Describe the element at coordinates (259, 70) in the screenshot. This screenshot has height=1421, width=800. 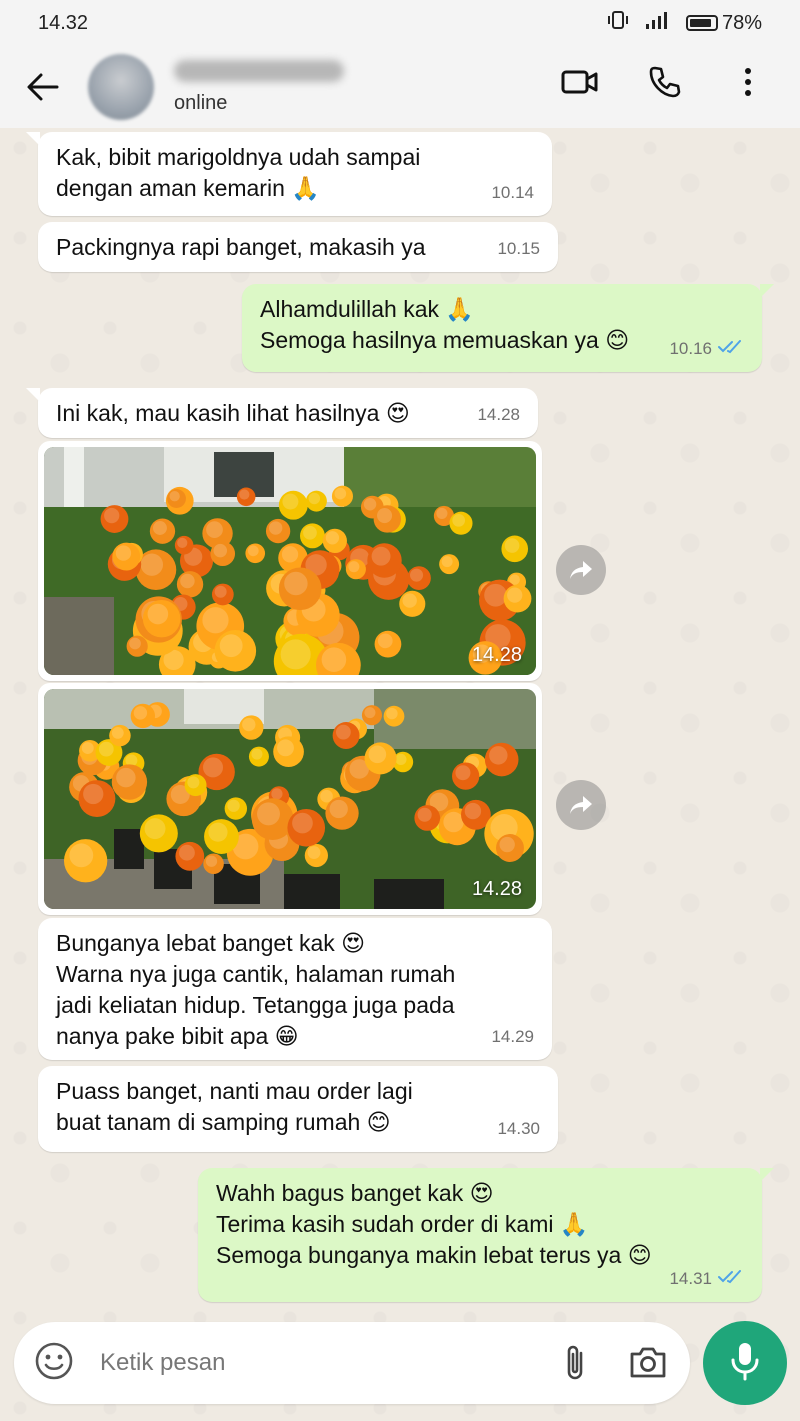
I see `contact-name-blurred` at that location.